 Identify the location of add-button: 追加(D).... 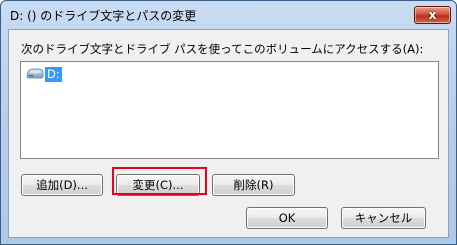
(62, 185).